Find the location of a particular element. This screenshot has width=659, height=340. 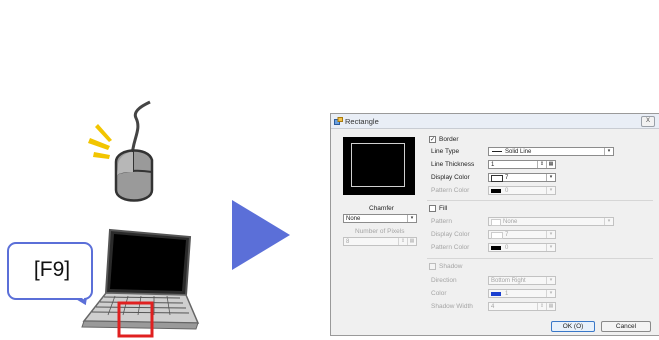

border-display-color-value: 7 is located at coordinates (507, 178).